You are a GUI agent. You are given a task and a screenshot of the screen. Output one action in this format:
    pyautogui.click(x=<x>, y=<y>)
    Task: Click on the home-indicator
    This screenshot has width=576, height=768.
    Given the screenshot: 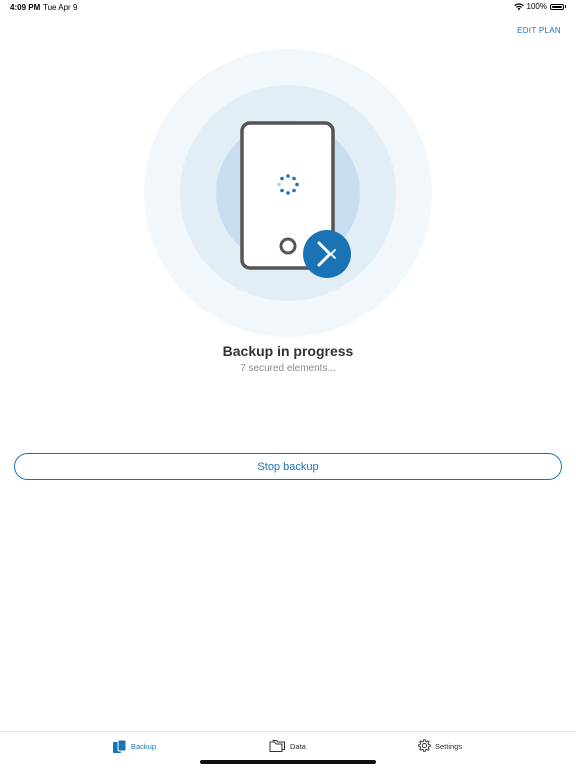 What is the action you would take?
    pyautogui.click(x=288, y=762)
    